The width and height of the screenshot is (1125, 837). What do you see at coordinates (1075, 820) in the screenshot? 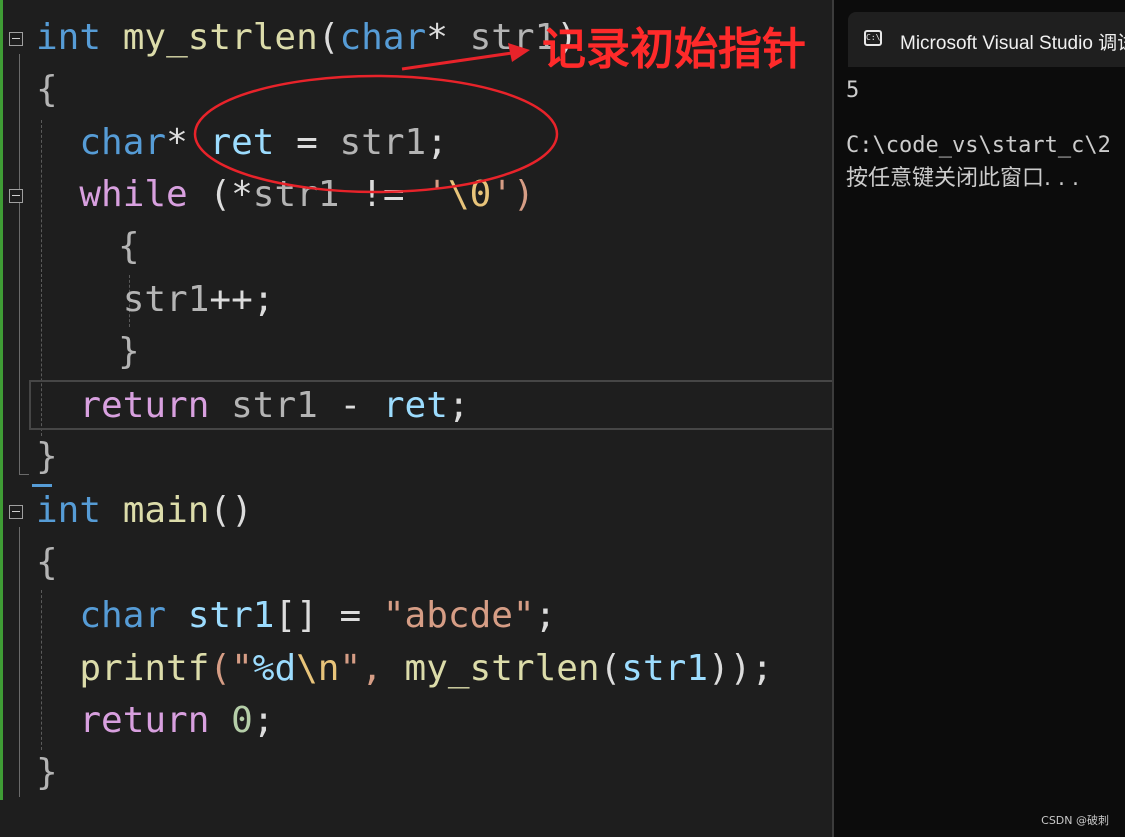
I see `watermark: CSDN @破刺` at bounding box center [1075, 820].